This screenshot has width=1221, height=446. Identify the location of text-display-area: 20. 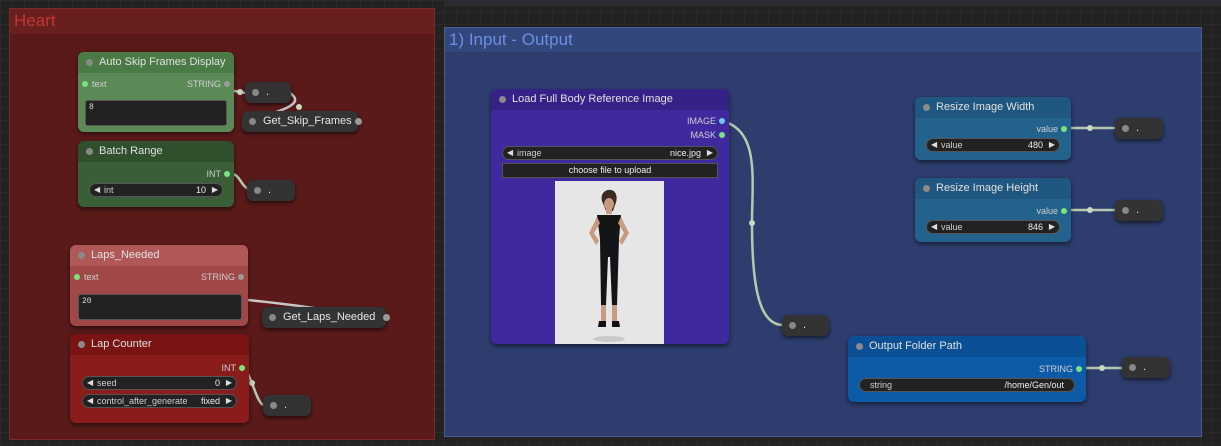
(160, 307).